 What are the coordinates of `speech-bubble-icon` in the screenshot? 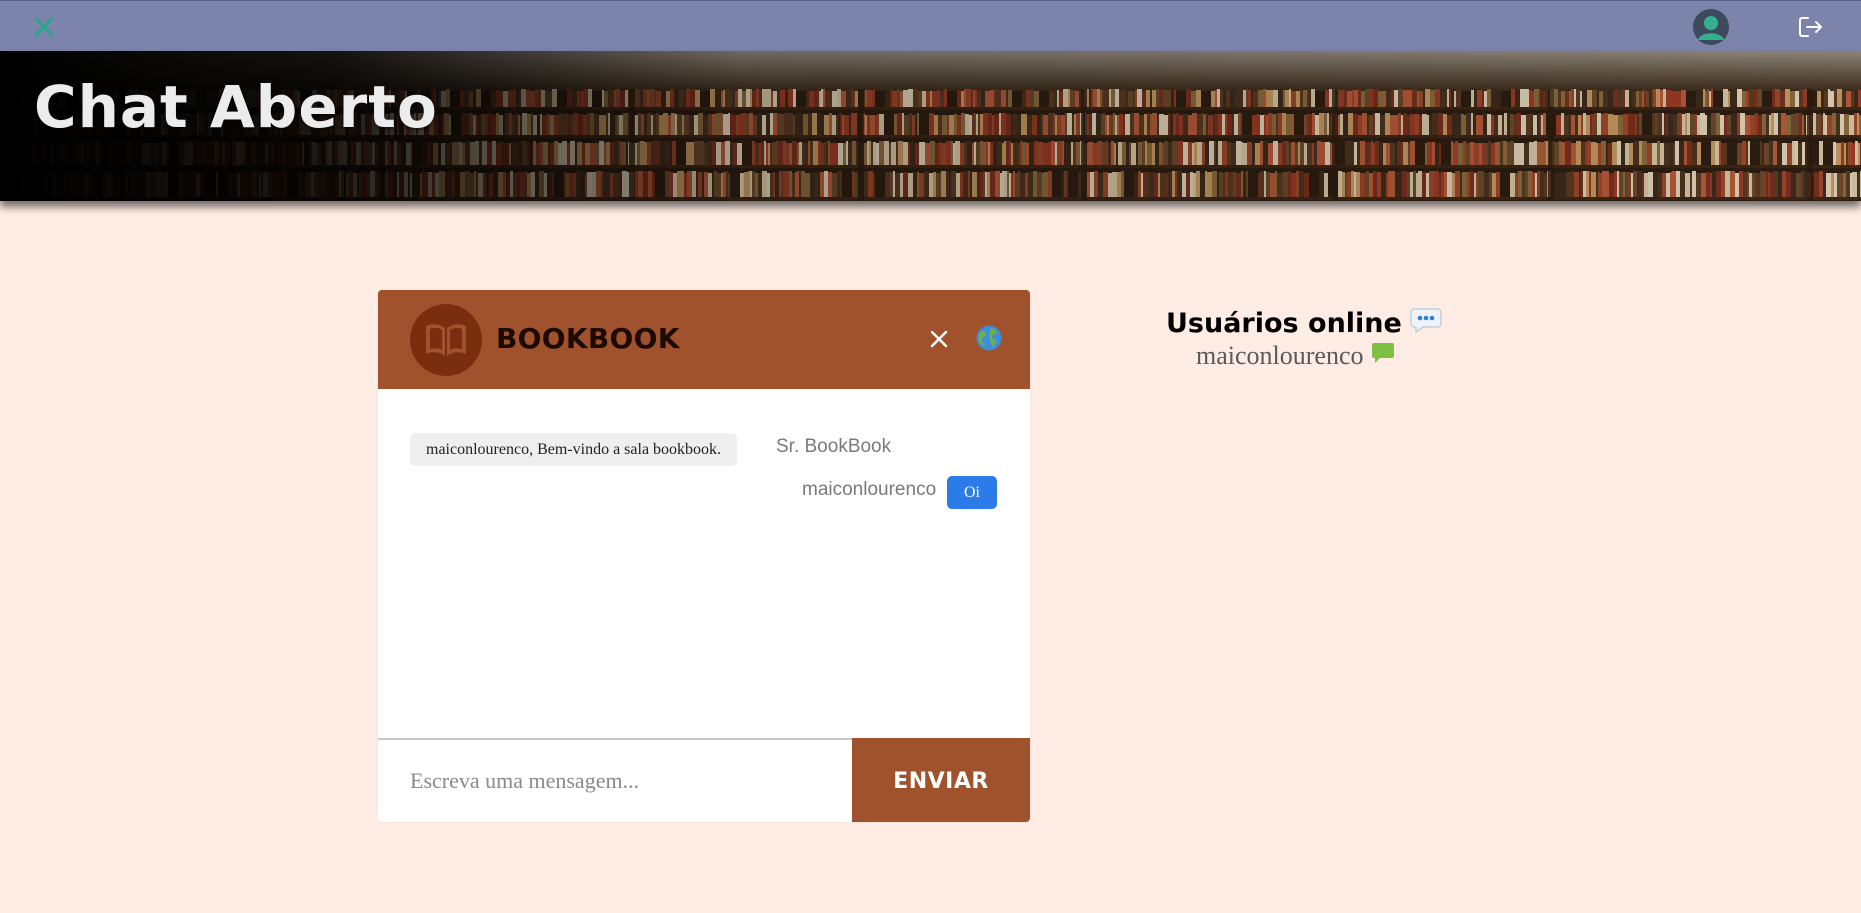 It's located at (1426, 323).